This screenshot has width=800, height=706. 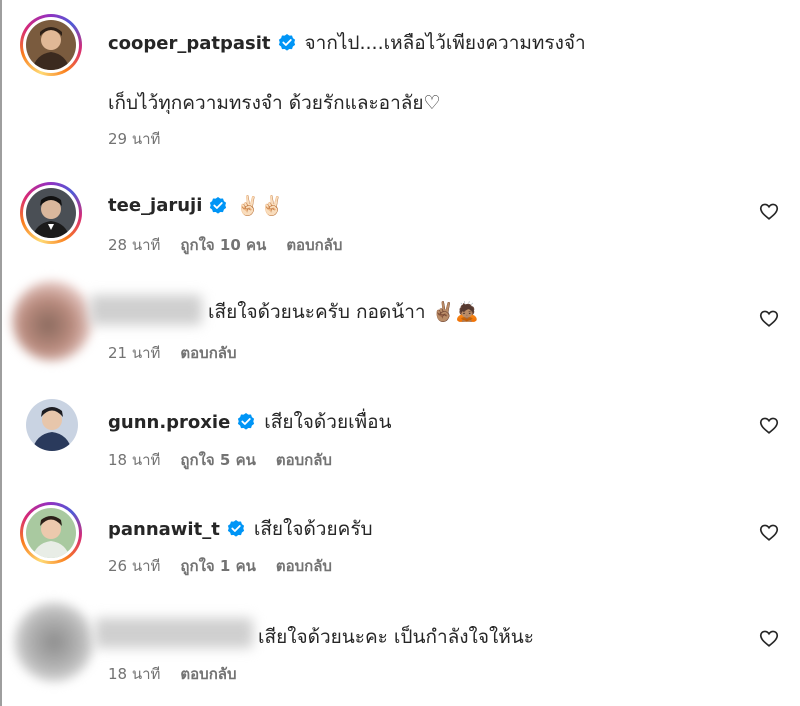 What do you see at coordinates (169, 422) in the screenshot?
I see `username: gunn.proxie` at bounding box center [169, 422].